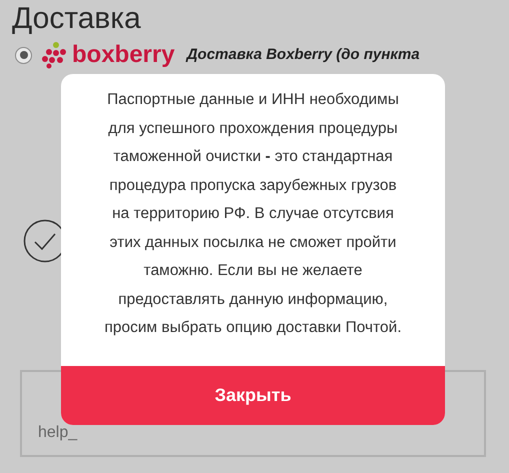 Image resolution: width=509 pixels, height=473 pixels. Describe the element at coordinates (76, 19) in the screenshot. I see `section-heading: Доставка` at that location.